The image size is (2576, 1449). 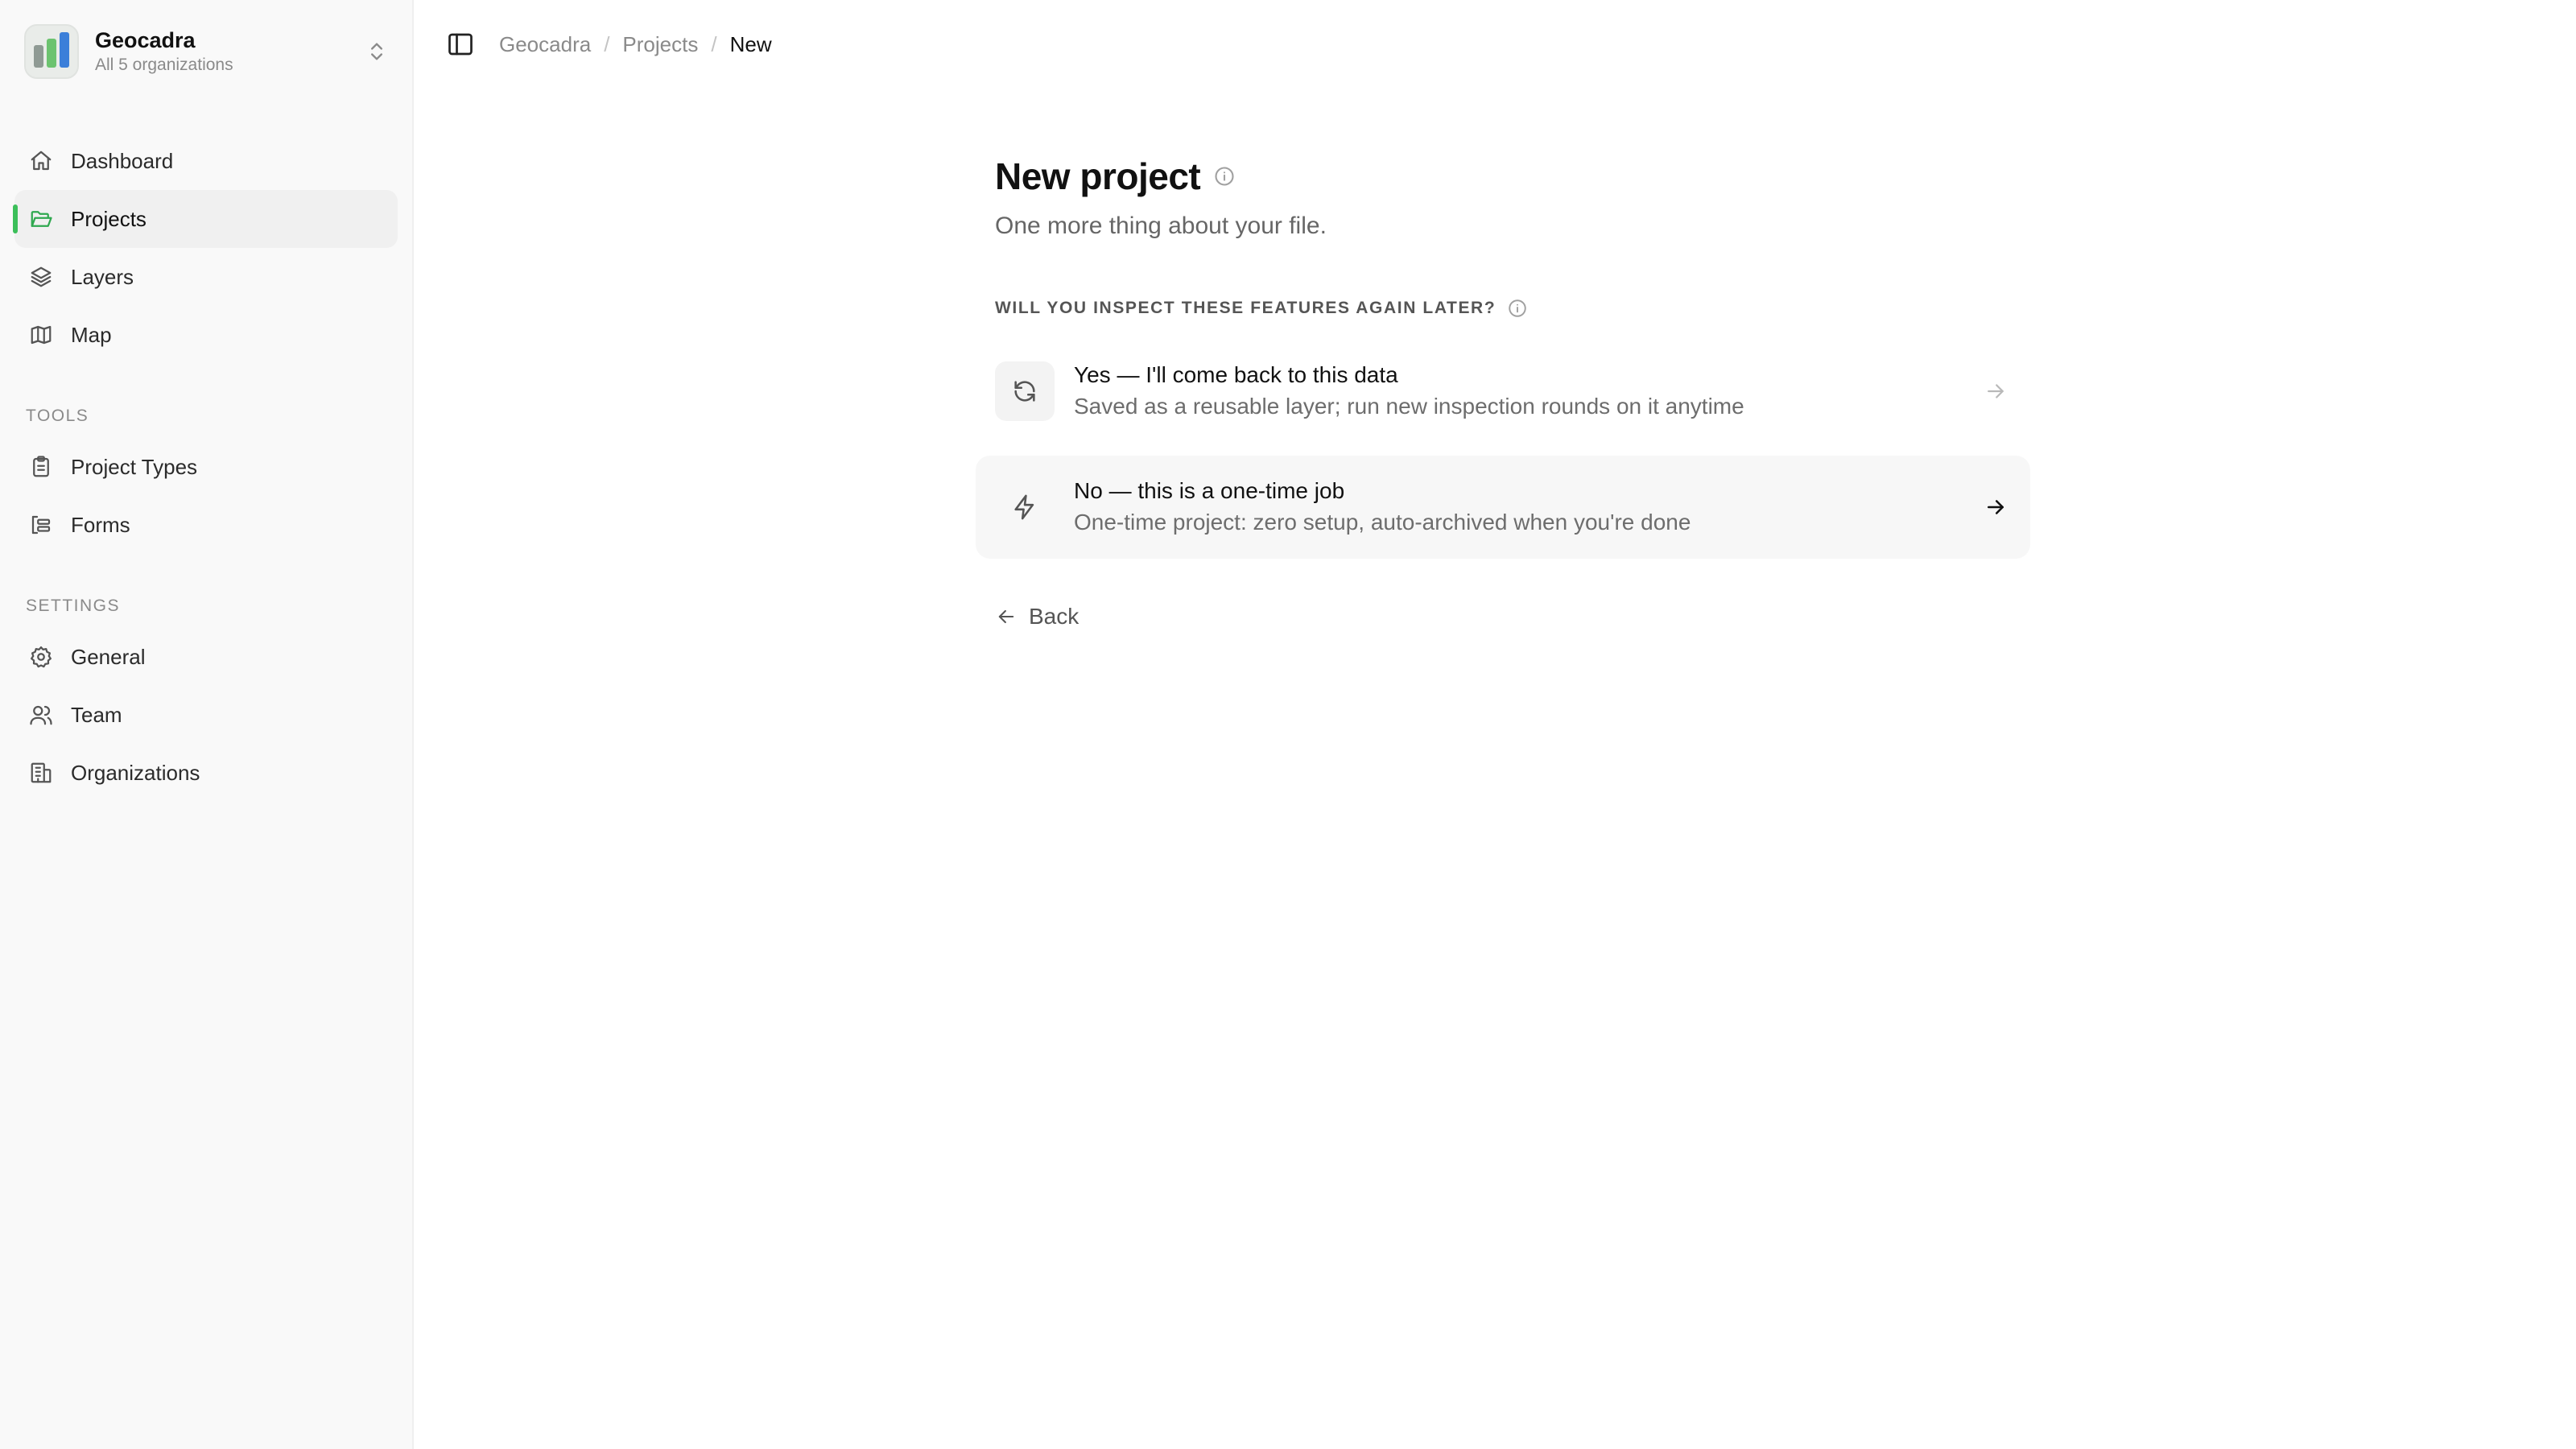 What do you see at coordinates (57, 416) in the screenshot?
I see `nav-section-label: TOOLS` at bounding box center [57, 416].